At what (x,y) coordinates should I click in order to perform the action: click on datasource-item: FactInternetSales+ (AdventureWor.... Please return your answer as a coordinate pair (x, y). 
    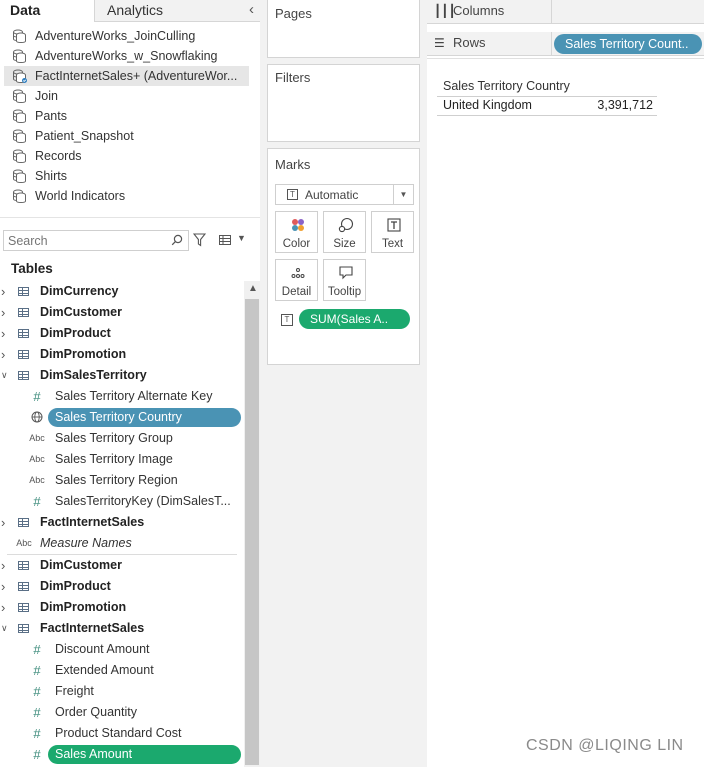
    Looking at the image, I should click on (126, 76).